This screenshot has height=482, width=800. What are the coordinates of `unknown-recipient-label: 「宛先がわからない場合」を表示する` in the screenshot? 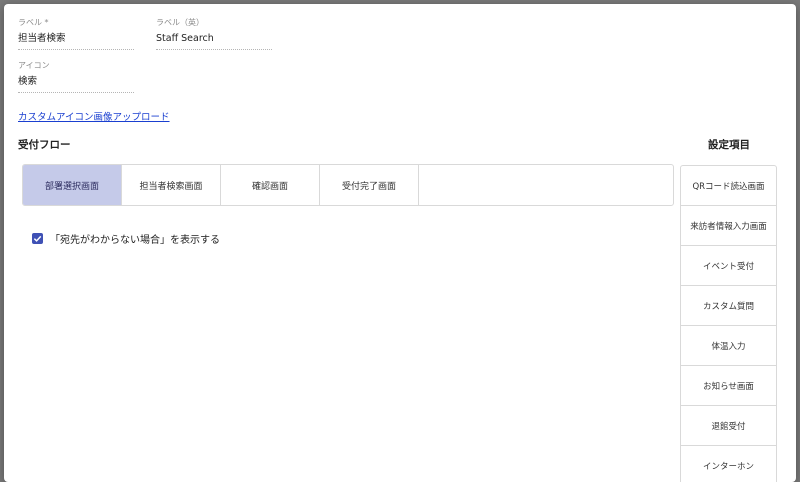 It's located at (135, 240).